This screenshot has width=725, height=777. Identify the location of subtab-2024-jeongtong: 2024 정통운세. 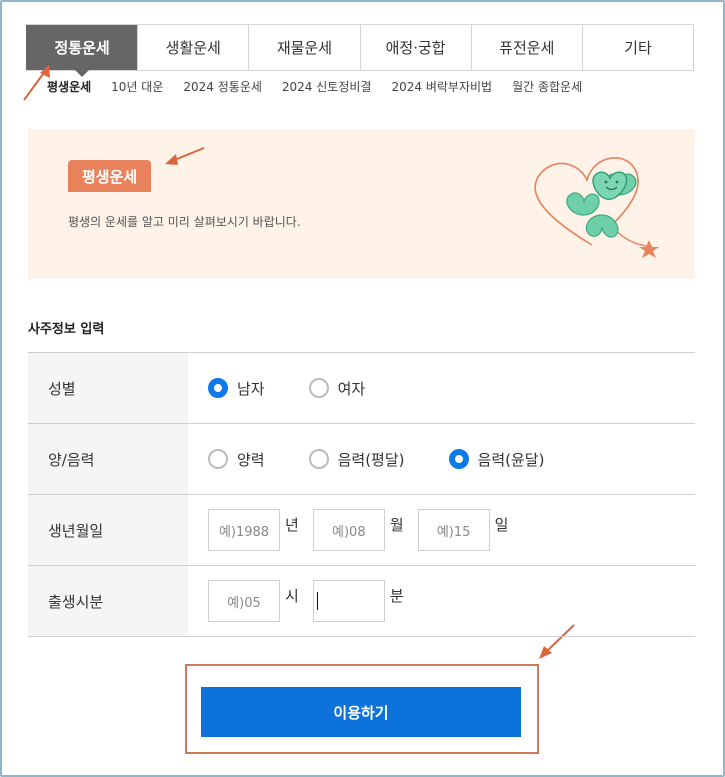
(222, 86).